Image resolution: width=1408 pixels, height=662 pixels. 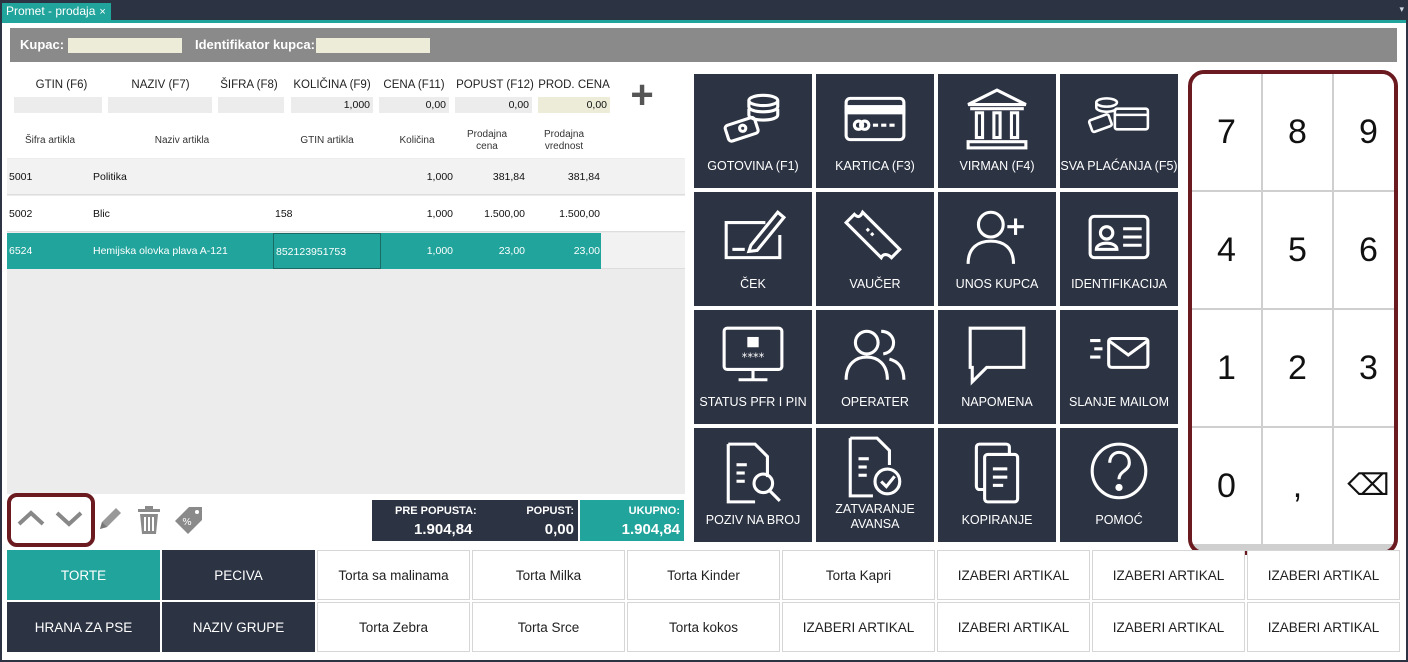 I want to click on identifikacija-button: IDENTIFIKACIJA, so click(x=1119, y=249).